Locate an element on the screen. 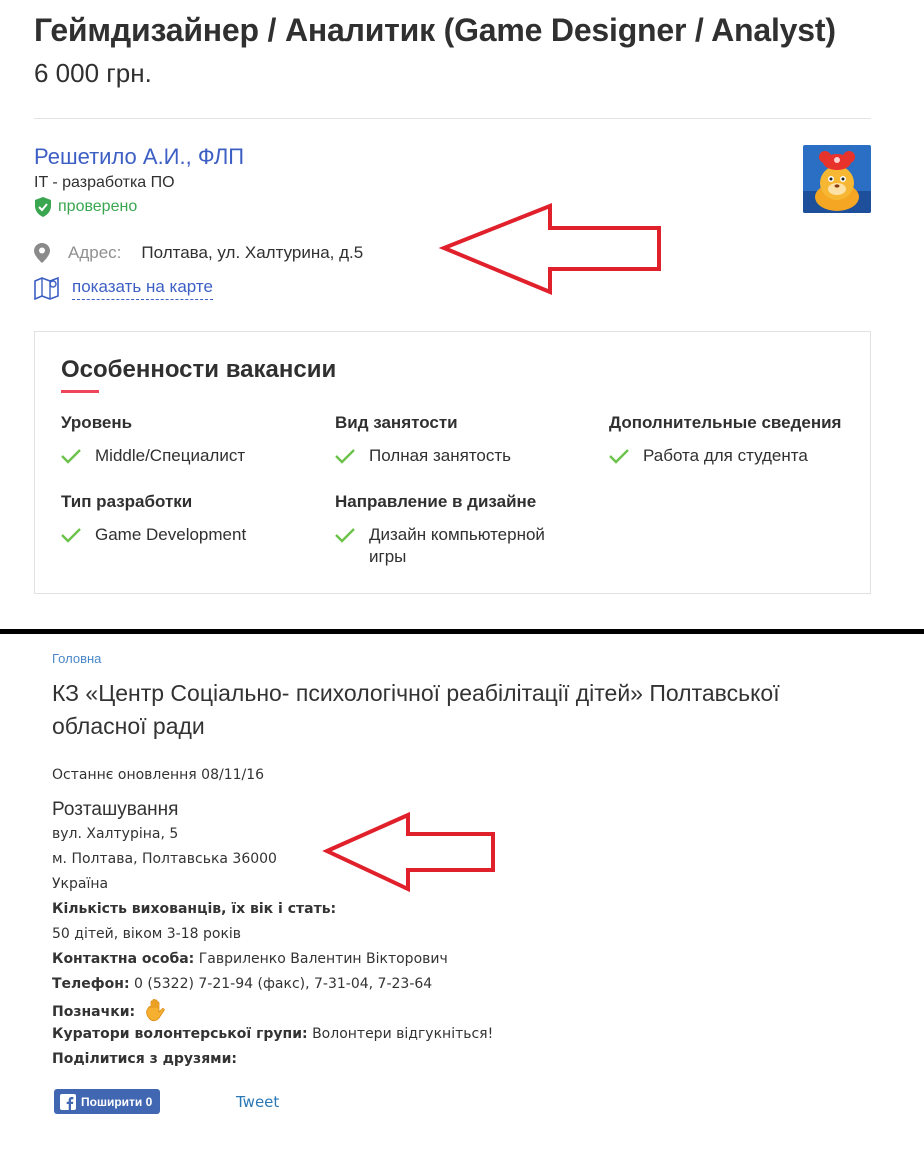 The image size is (924, 1164). feature-group-employment: Вид занятости Полная занятость is located at coordinates (465, 440).